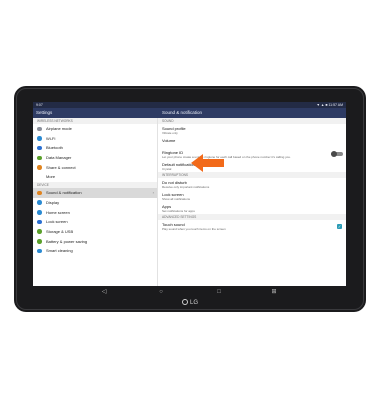 The image size is (380, 400). I want to click on settings-item: Bluetooth, so click(95, 148).